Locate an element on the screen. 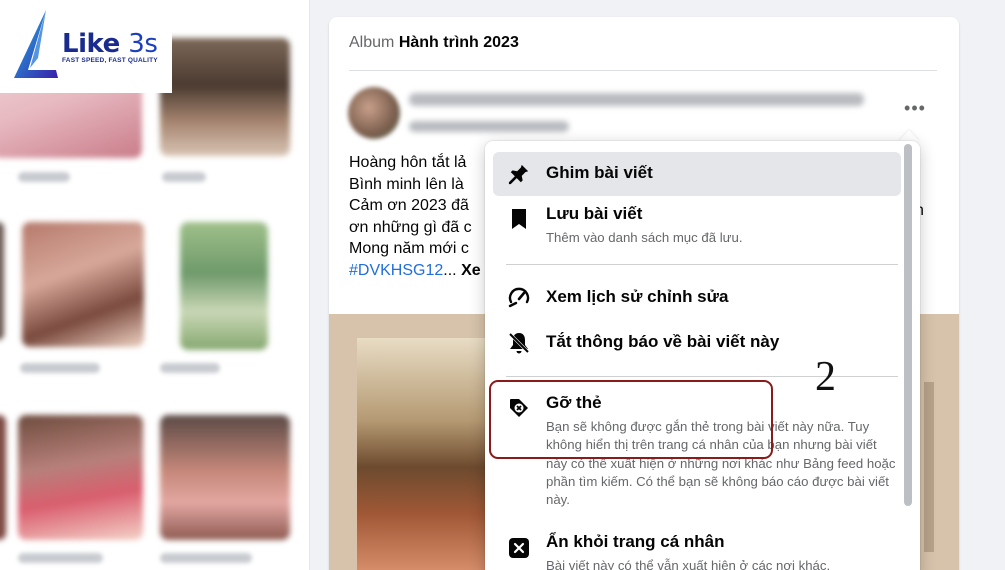  like3s-logo: Like 3s FAST SPEED, FAST QUALITY is located at coordinates (86, 46).